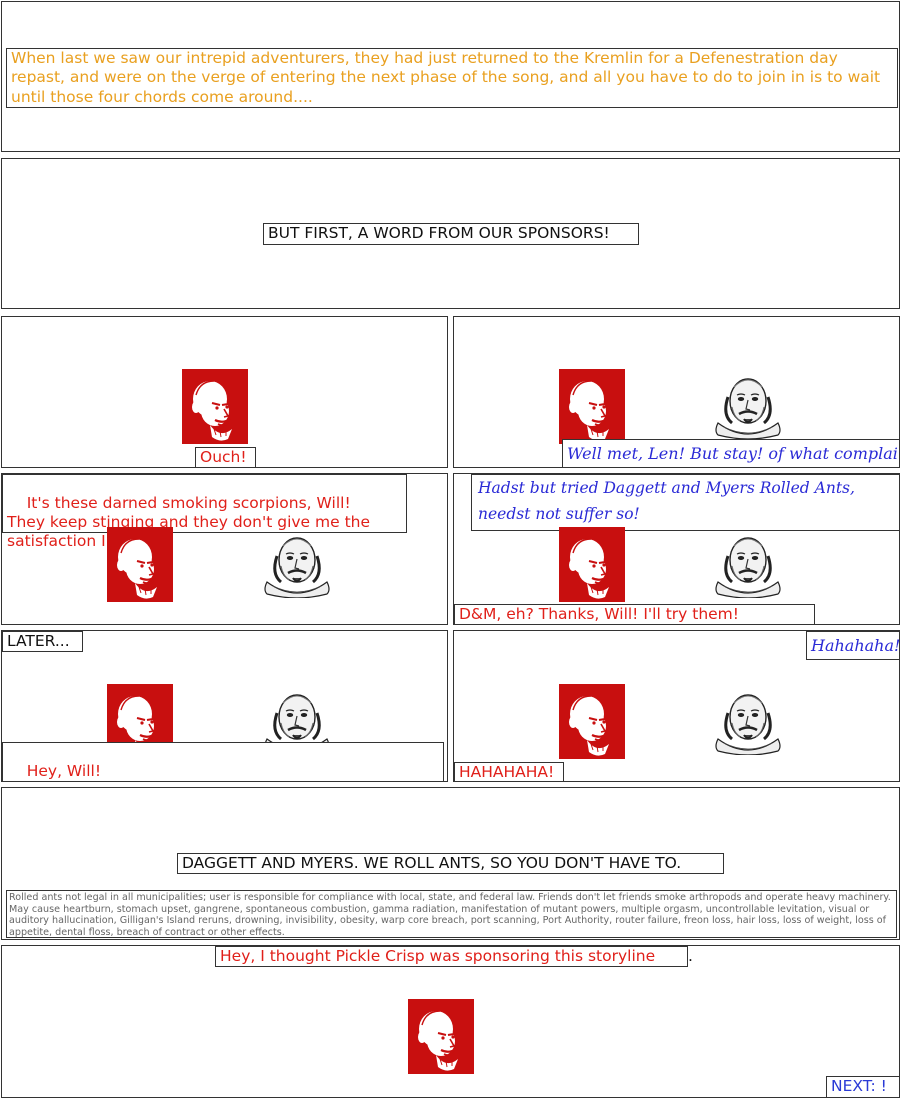 This screenshot has width=902, height=1100. I want to click on next-link: NEXT: !, so click(862, 1086).